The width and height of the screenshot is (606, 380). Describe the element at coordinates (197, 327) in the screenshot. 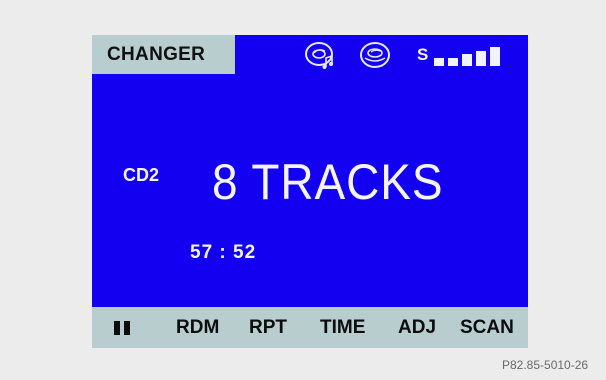

I see `rdm-button: RDM` at that location.